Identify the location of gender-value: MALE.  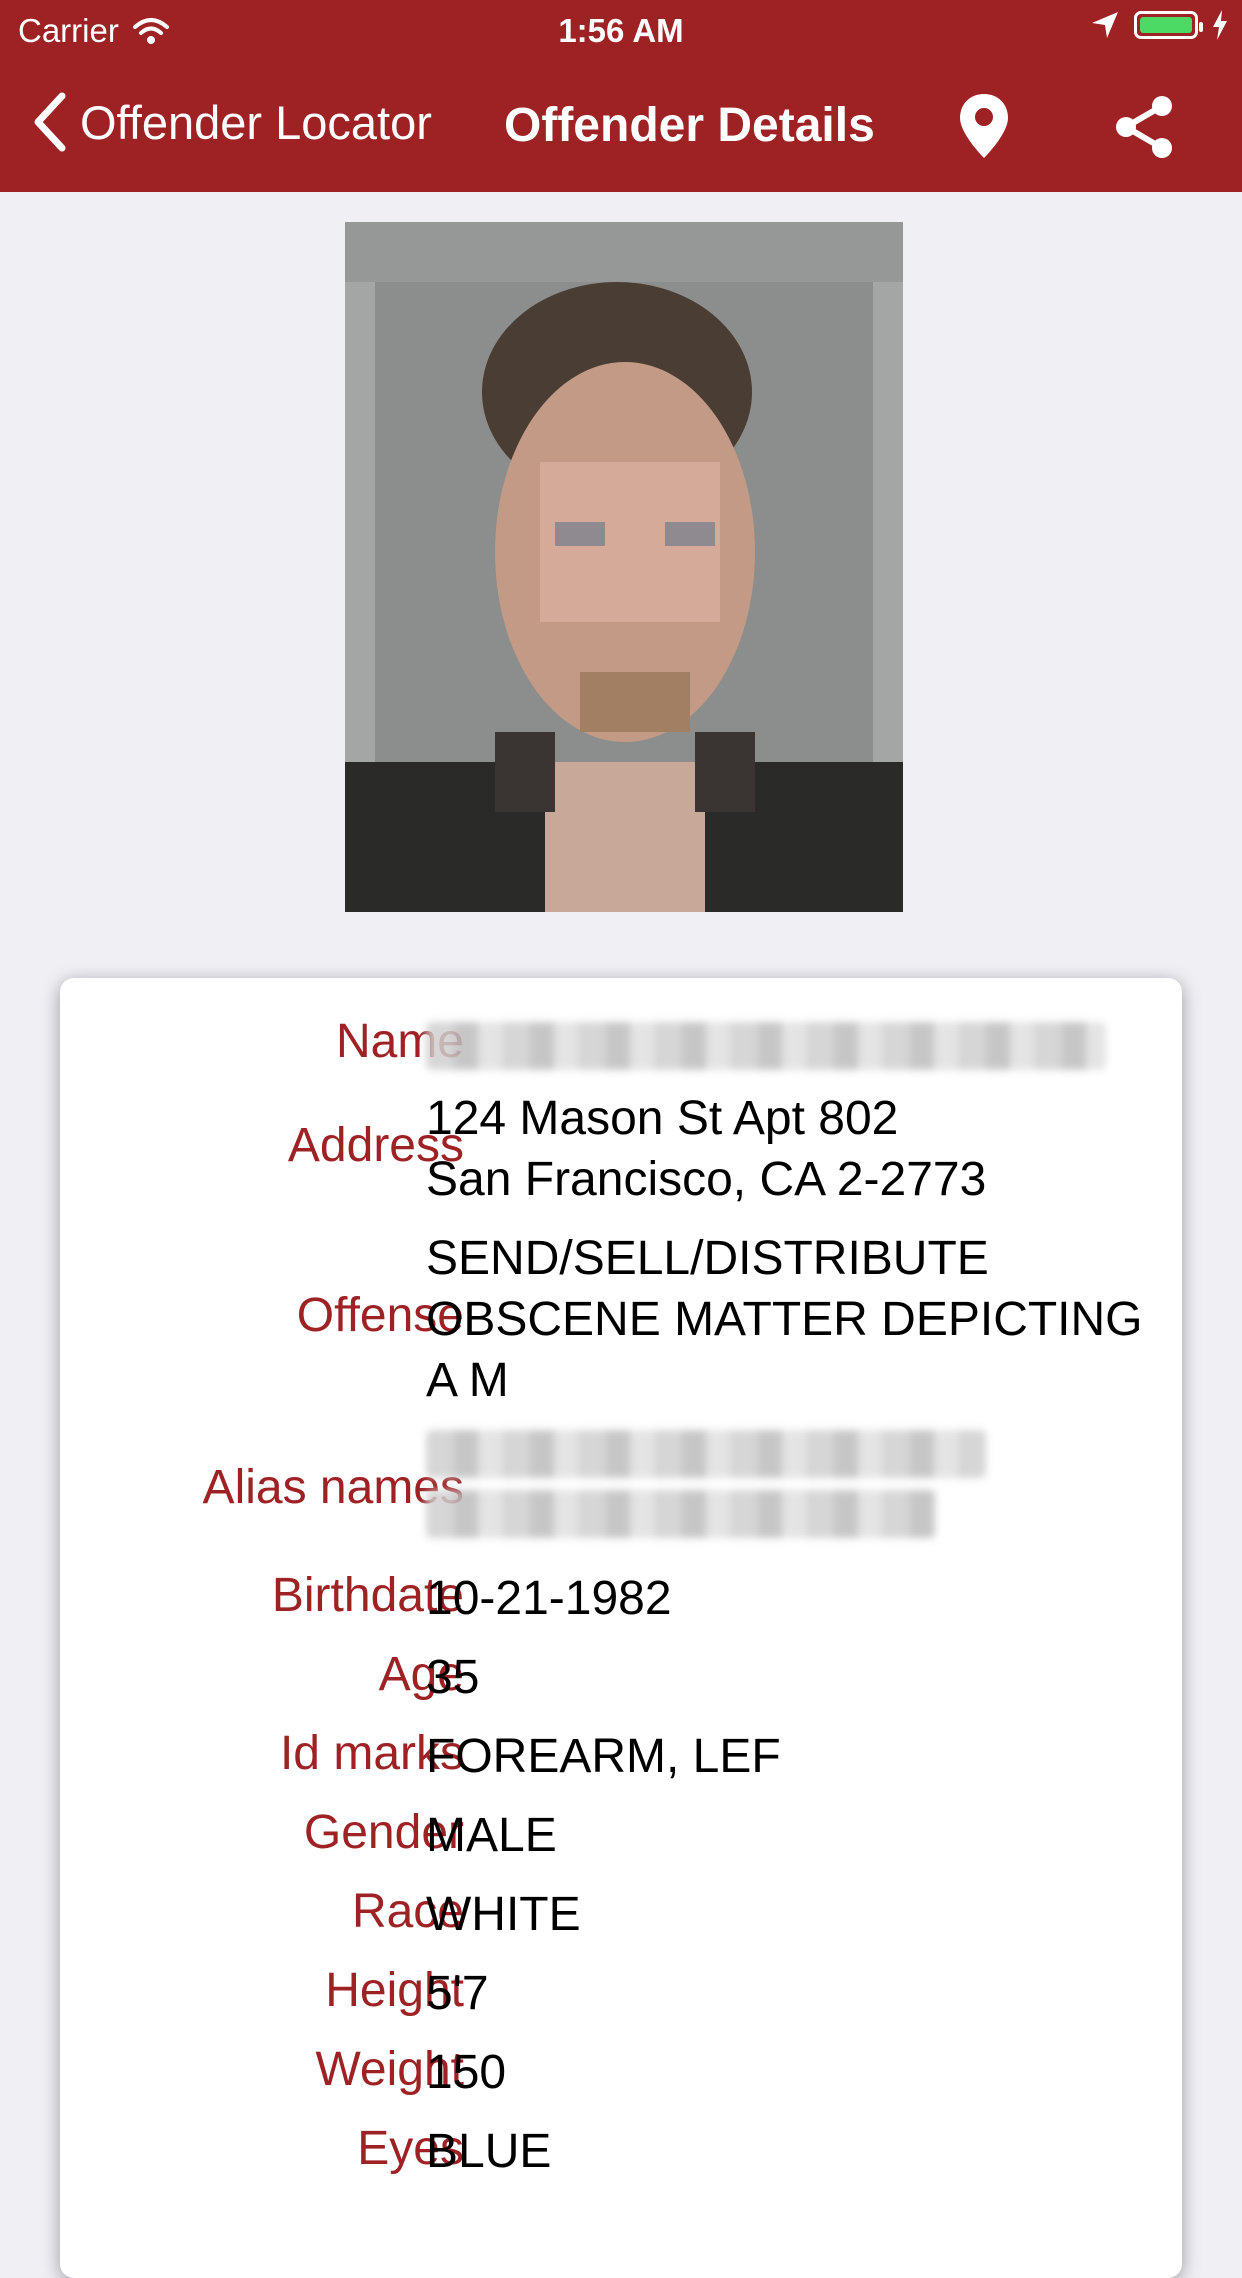
(491, 1835).